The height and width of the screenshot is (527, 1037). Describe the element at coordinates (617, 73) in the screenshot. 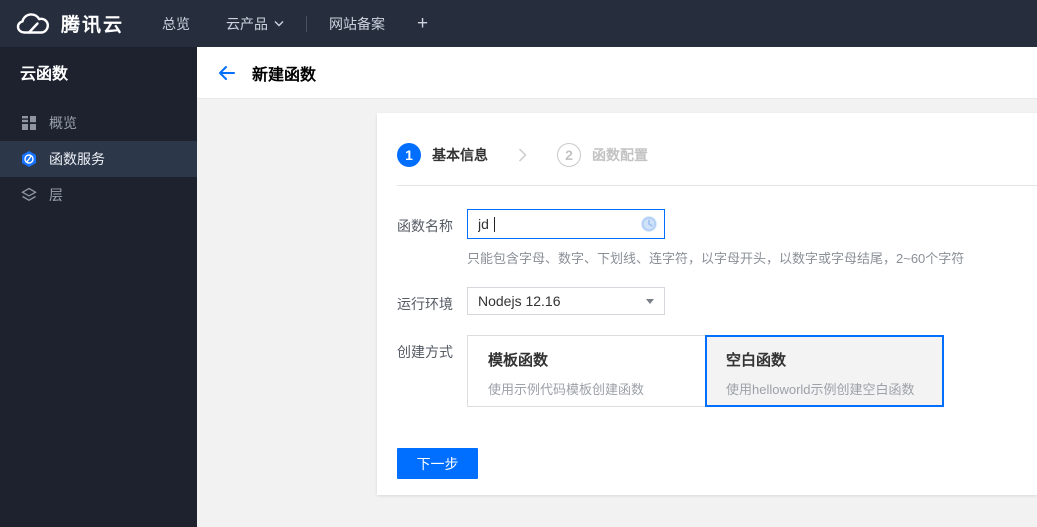

I see `page-header: 新建函数` at that location.